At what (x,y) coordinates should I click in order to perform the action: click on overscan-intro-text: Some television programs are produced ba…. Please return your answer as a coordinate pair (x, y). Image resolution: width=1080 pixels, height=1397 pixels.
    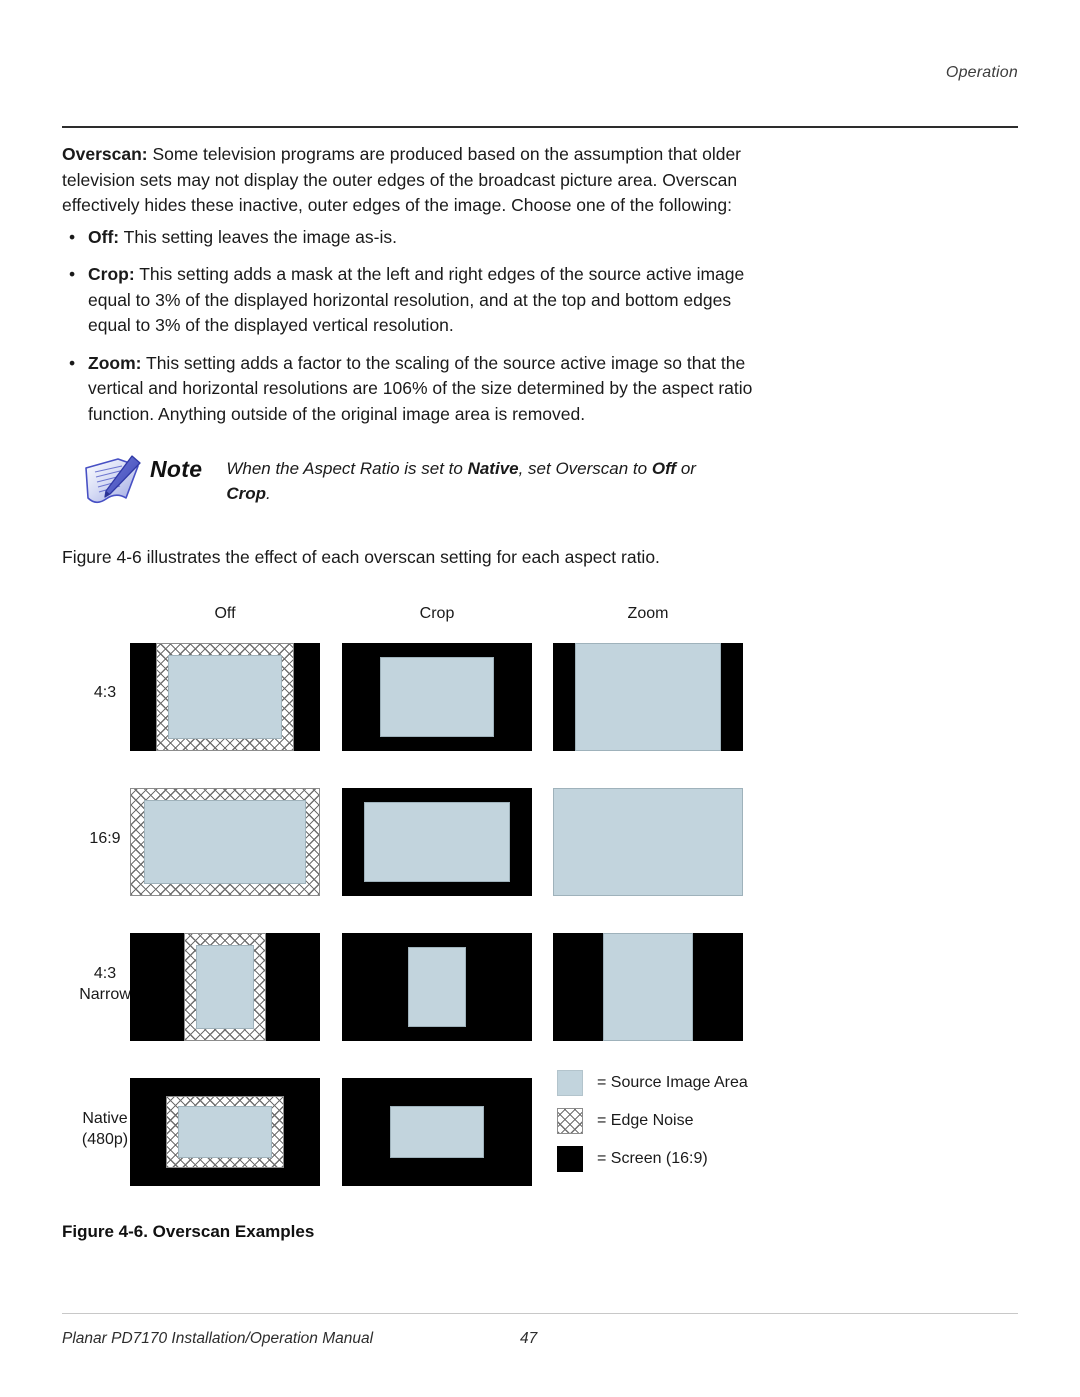
    Looking at the image, I should click on (402, 179).